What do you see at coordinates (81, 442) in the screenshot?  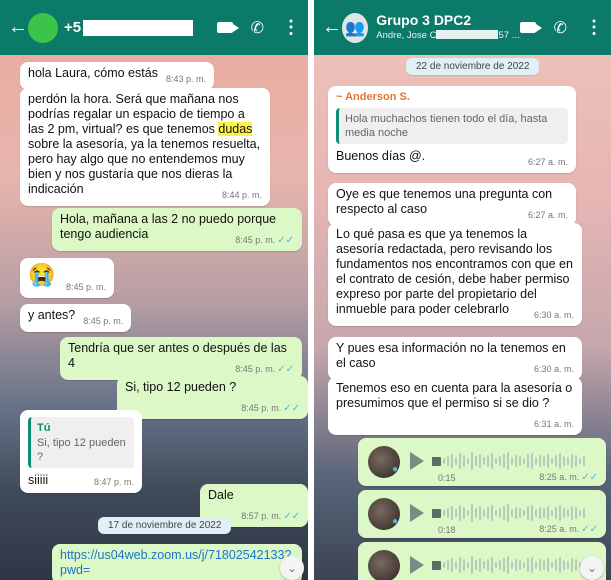 I see `quoted-message: Tú Si, tipo 12 pueden ?` at bounding box center [81, 442].